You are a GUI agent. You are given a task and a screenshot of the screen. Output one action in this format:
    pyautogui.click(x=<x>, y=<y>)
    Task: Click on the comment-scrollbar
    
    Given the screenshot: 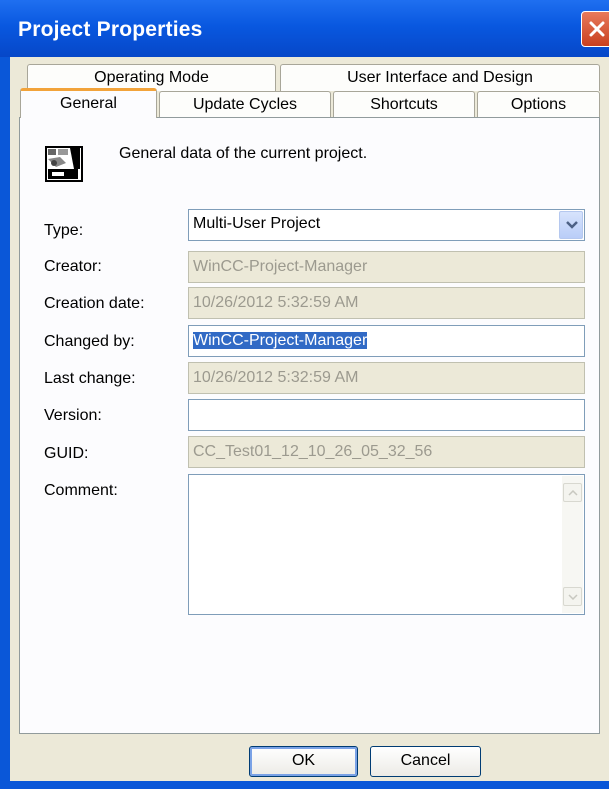 What is the action you would take?
    pyautogui.click(x=572, y=544)
    